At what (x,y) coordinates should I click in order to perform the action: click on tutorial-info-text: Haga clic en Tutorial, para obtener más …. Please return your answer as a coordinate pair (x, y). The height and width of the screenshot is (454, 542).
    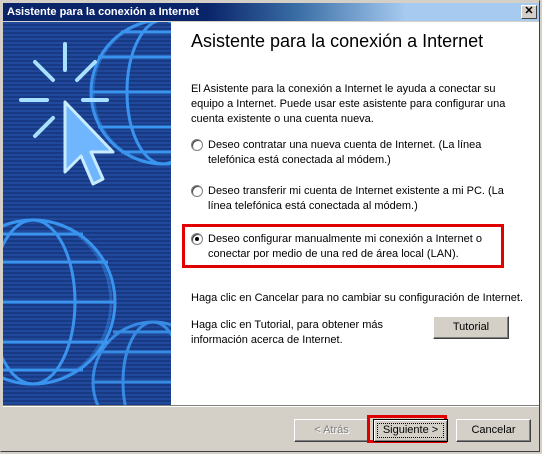
    Looking at the image, I should click on (287, 332).